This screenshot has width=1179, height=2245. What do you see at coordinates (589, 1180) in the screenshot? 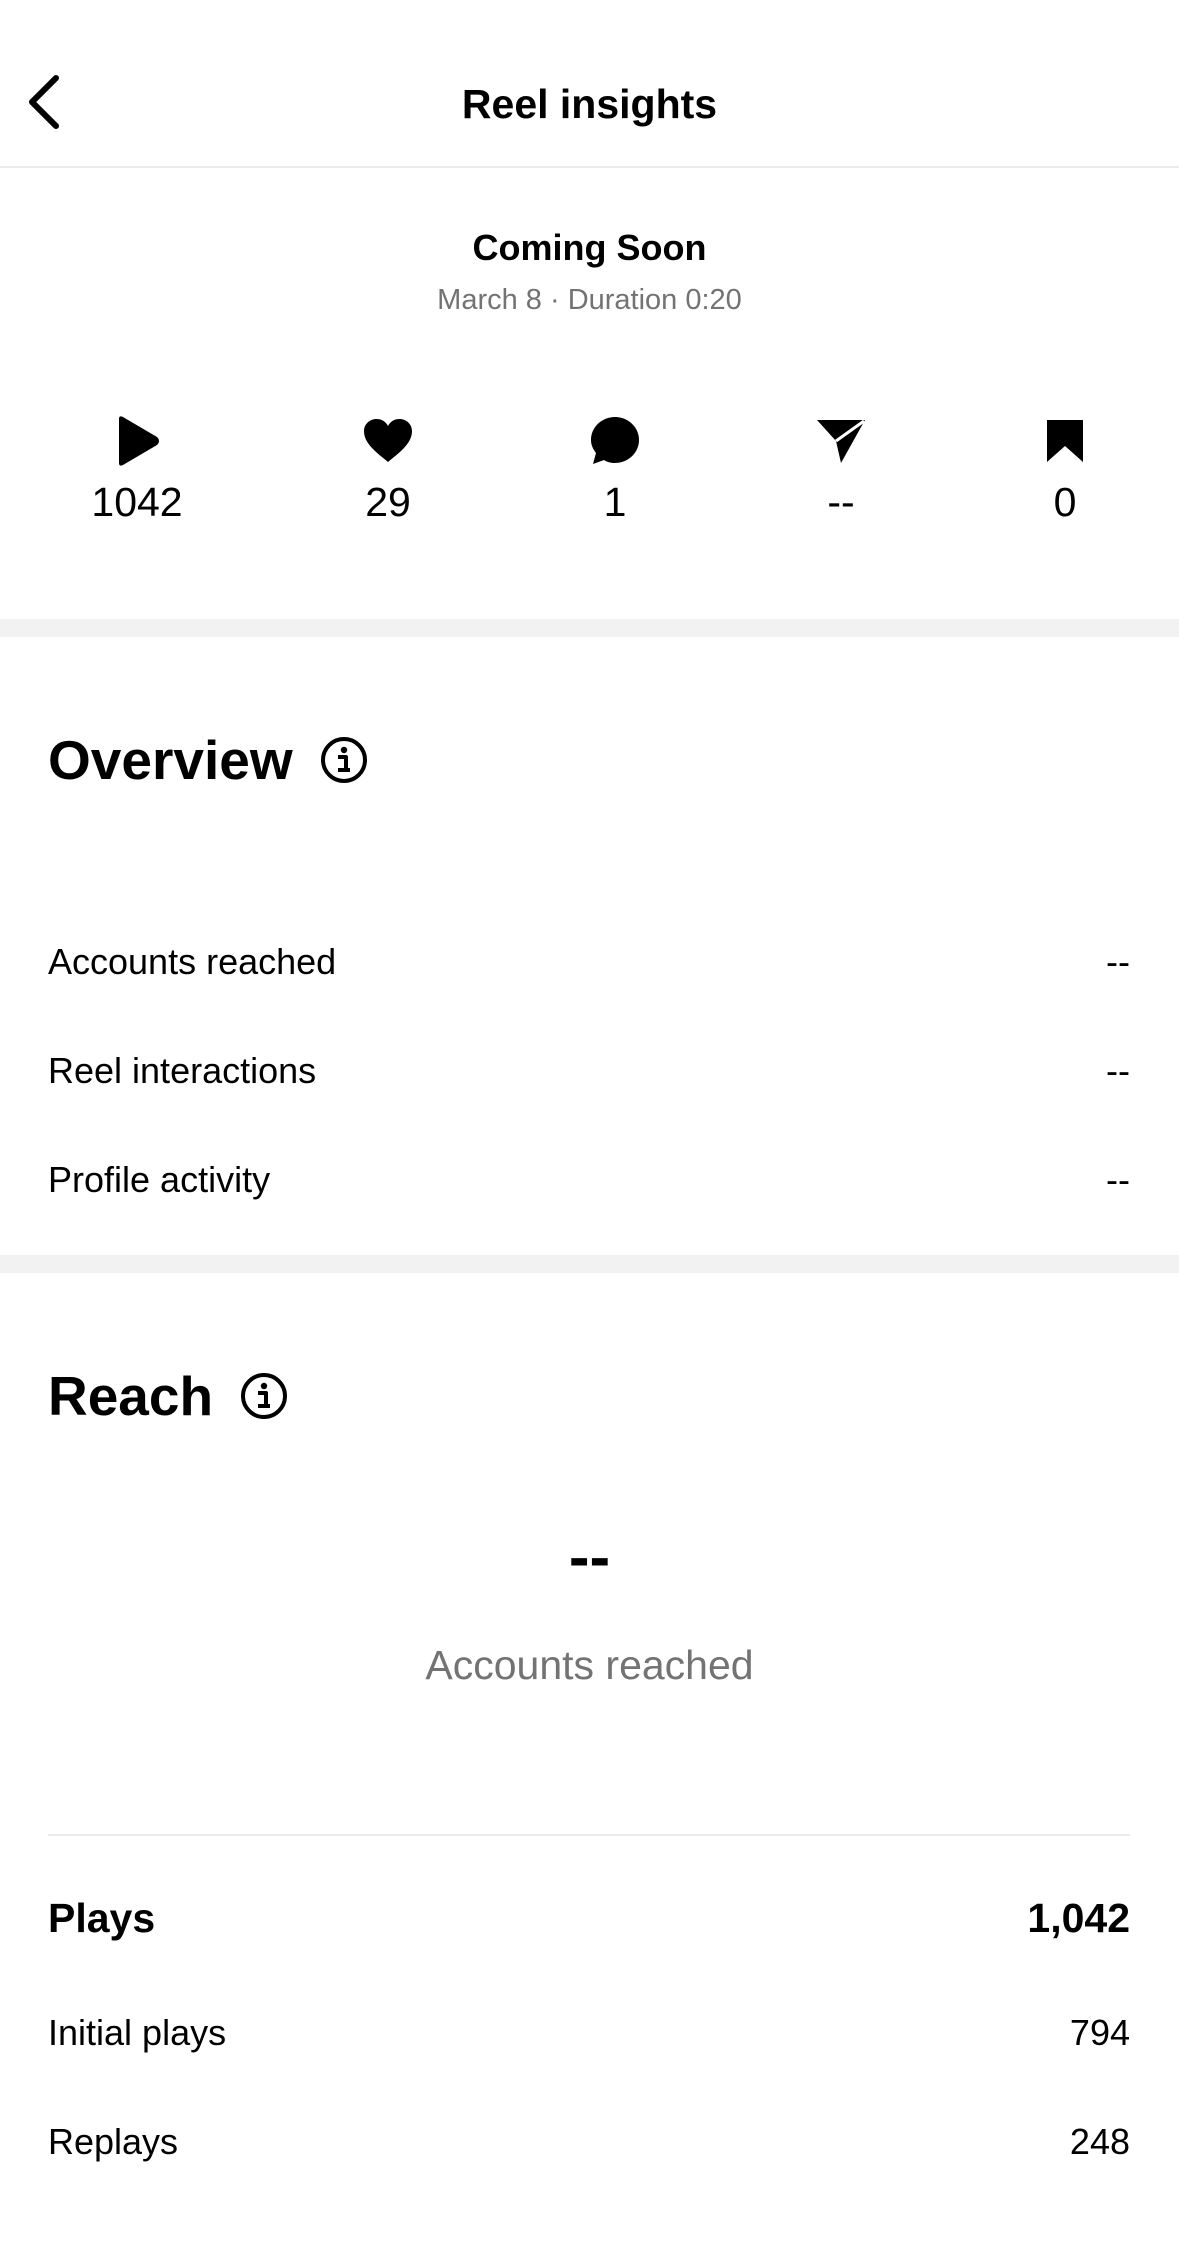
I see `overview-row-profile-activity: Profile activity --` at bounding box center [589, 1180].